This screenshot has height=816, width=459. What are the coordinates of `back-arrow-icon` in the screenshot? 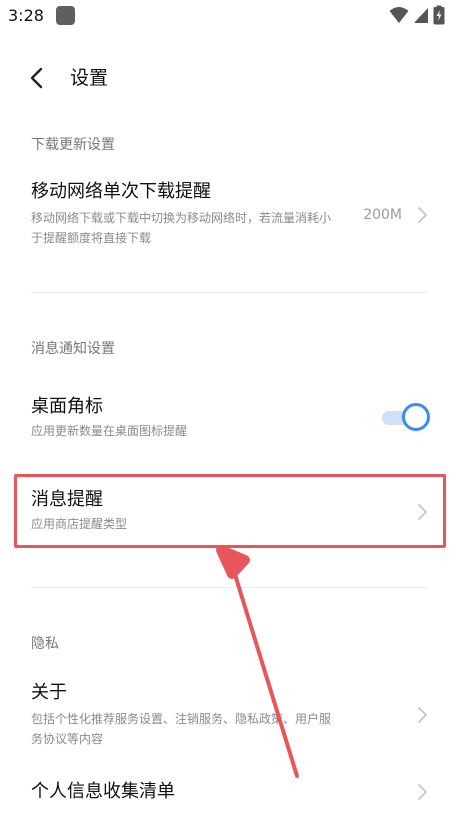 It's located at (38, 78).